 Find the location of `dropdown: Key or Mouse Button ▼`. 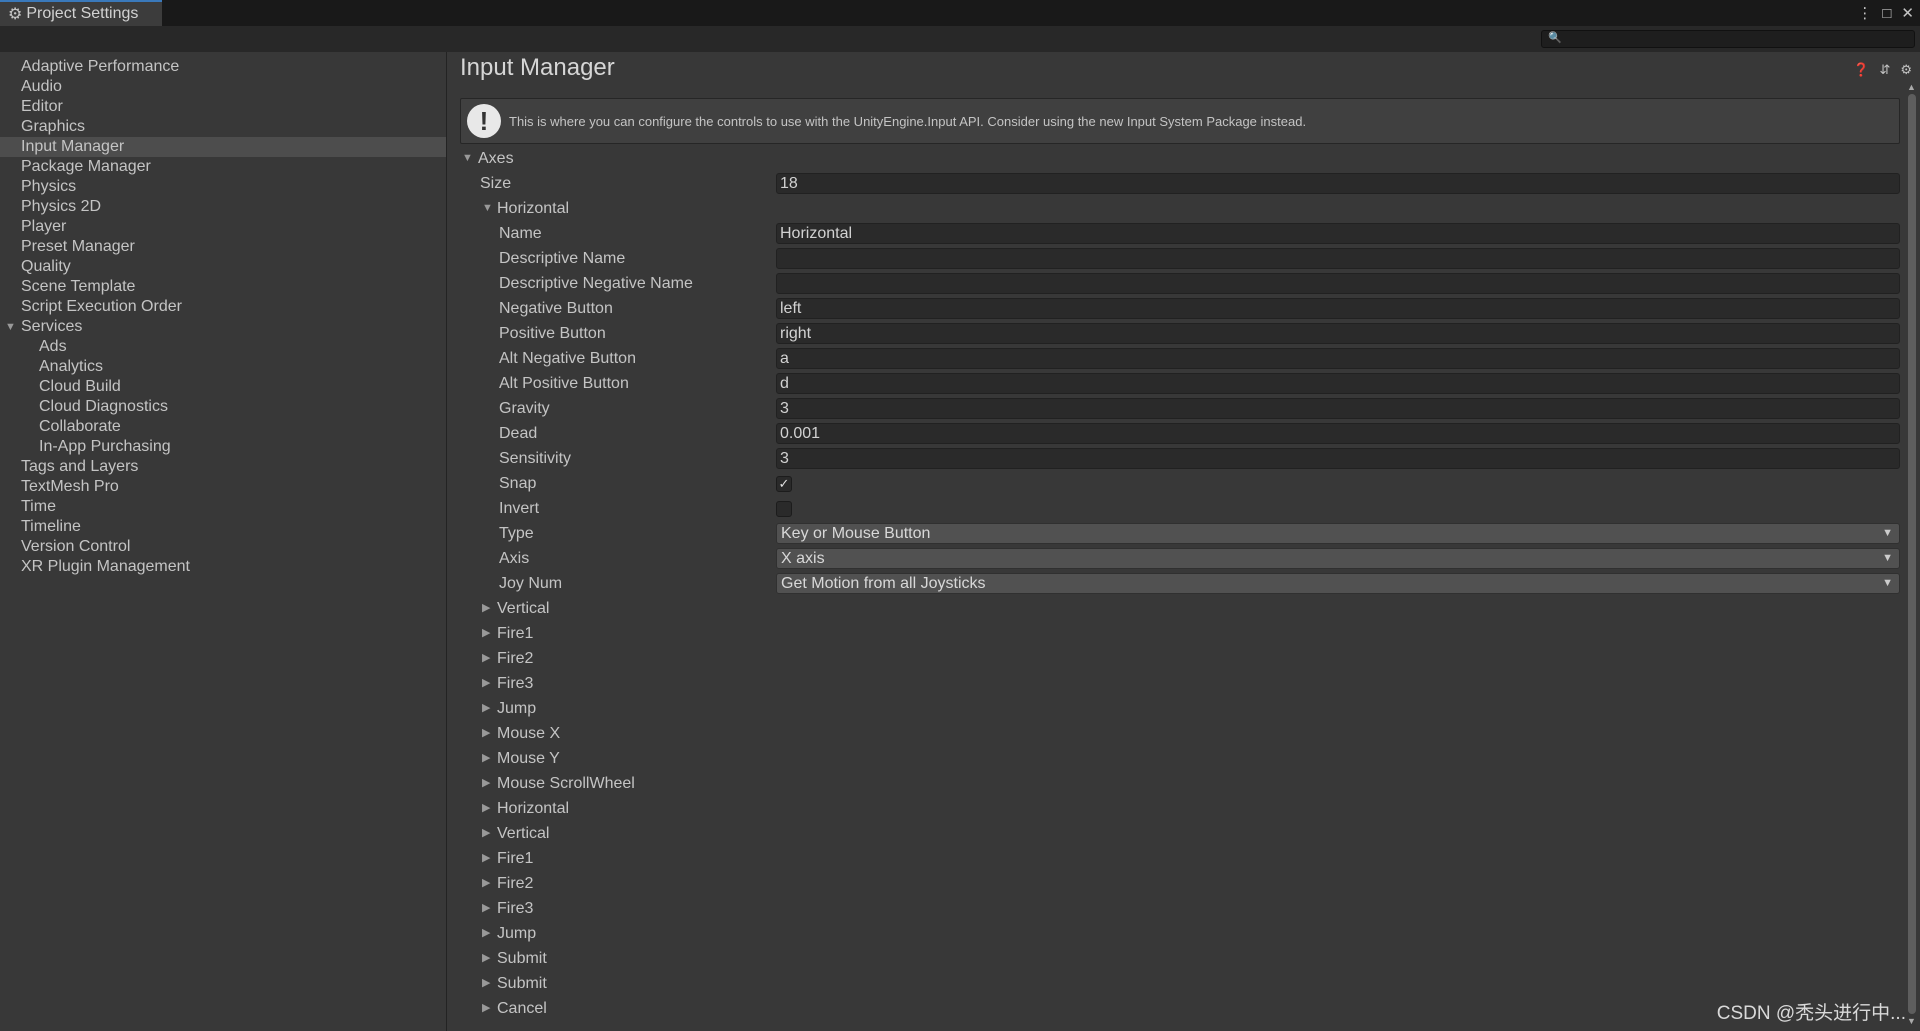

dropdown: Key or Mouse Button ▼ is located at coordinates (1338, 533).